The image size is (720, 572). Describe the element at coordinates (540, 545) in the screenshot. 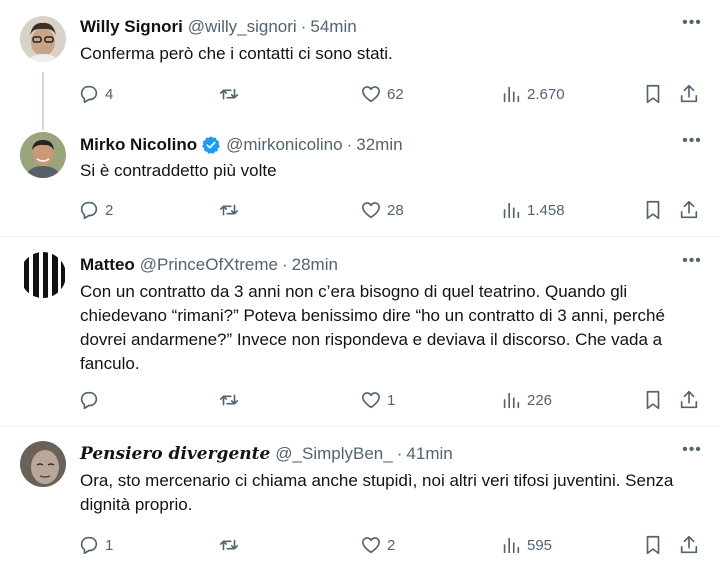

I see `views-count: 595` at that location.